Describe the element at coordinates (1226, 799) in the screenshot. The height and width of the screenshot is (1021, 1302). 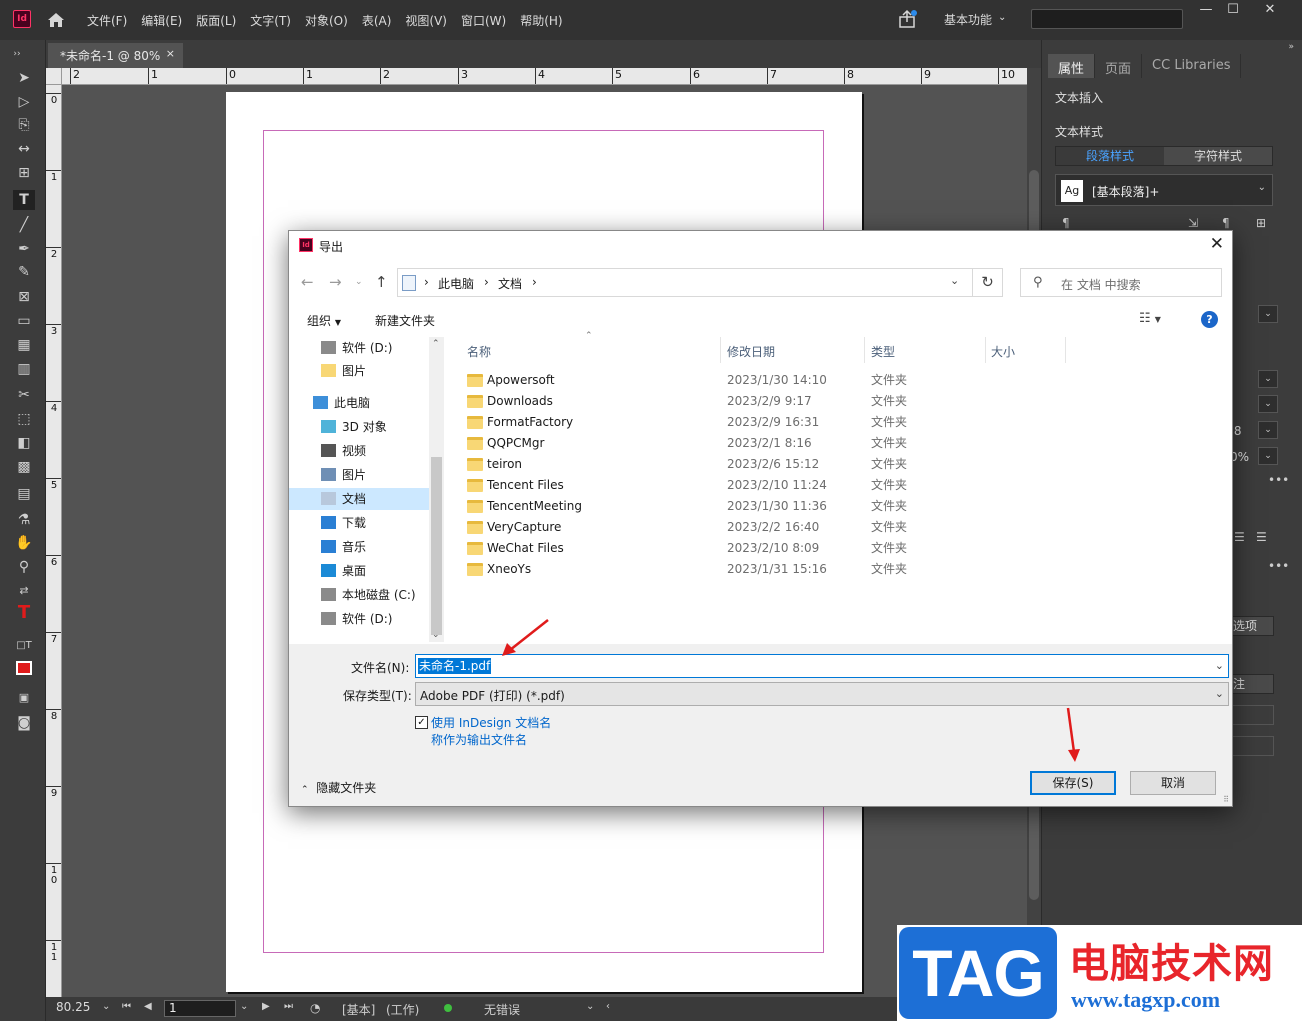
I see `resize-grip-icon: ⠿` at that location.